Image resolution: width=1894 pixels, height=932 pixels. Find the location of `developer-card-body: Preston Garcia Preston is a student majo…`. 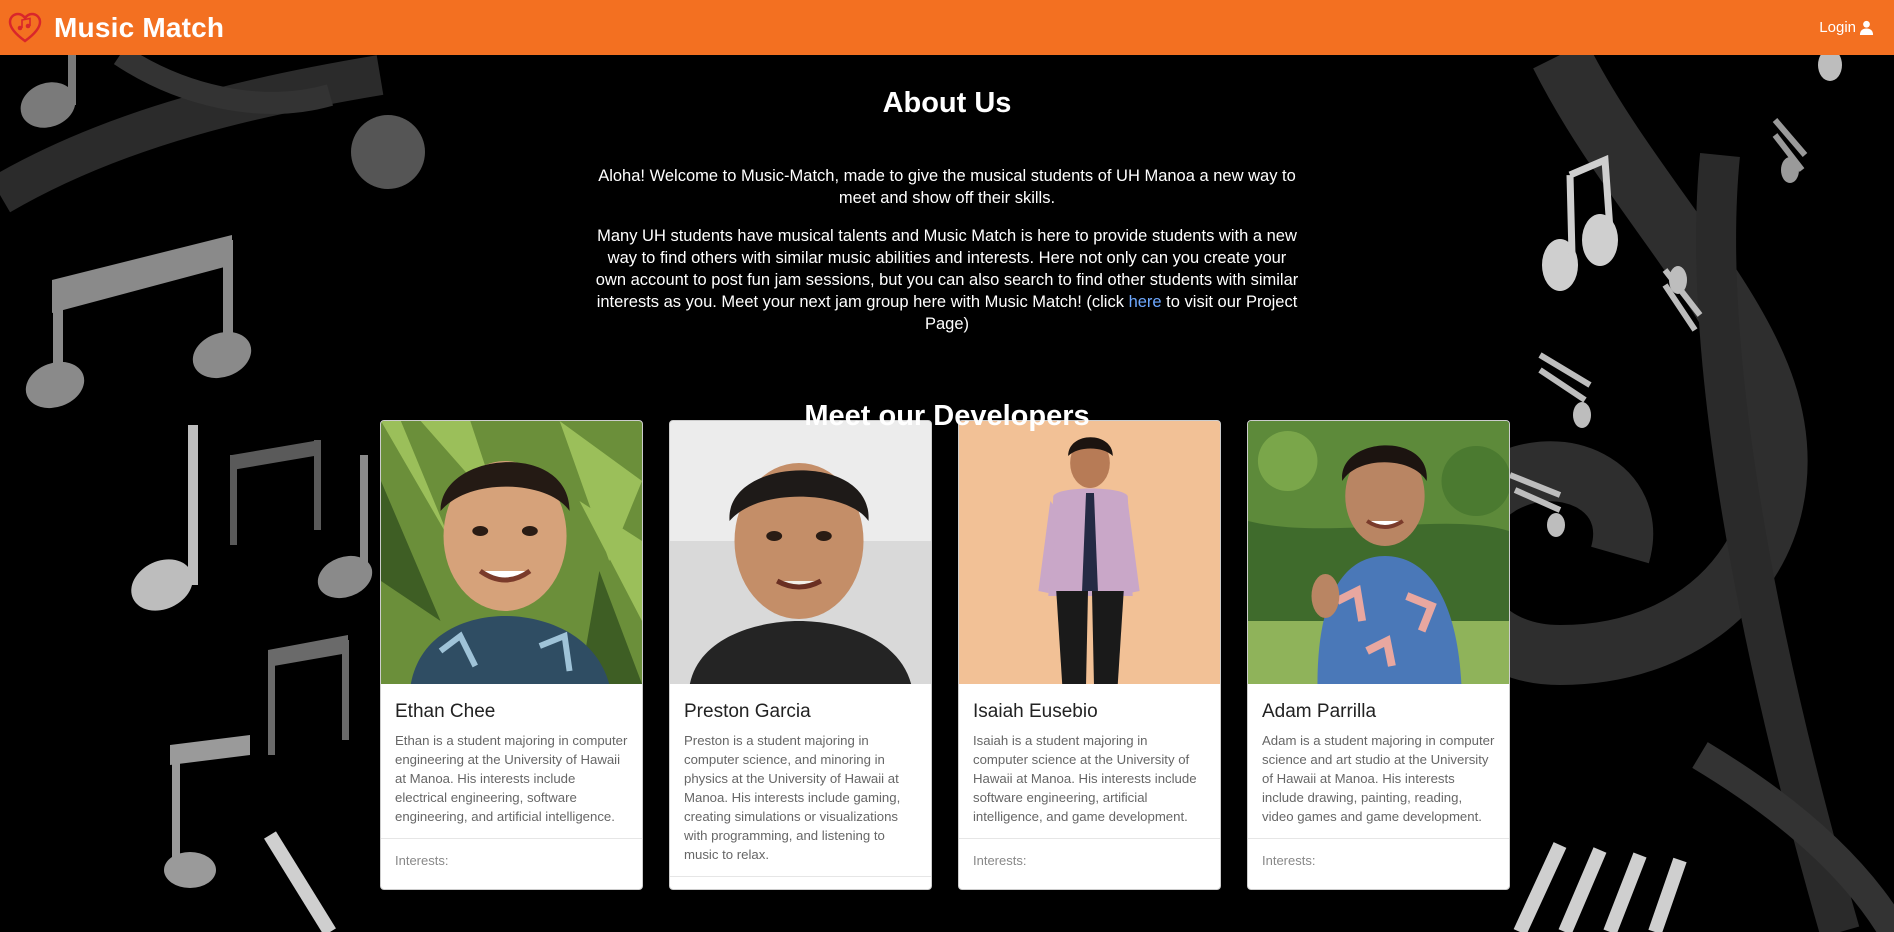

developer-card-body: Preston Garcia Preston is a student majo… is located at coordinates (800, 776).